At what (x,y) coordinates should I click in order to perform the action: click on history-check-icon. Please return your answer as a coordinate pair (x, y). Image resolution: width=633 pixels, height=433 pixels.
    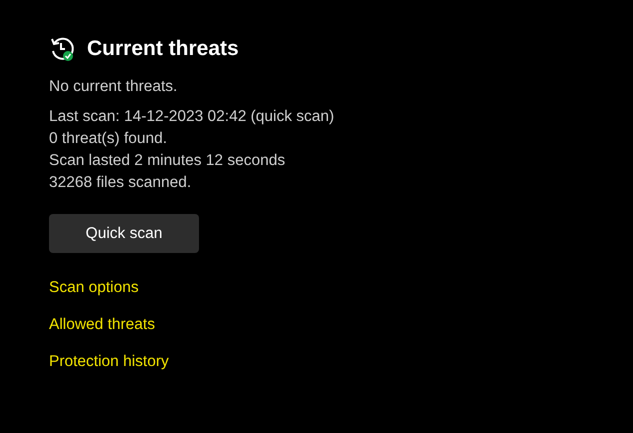
    Looking at the image, I should click on (62, 49).